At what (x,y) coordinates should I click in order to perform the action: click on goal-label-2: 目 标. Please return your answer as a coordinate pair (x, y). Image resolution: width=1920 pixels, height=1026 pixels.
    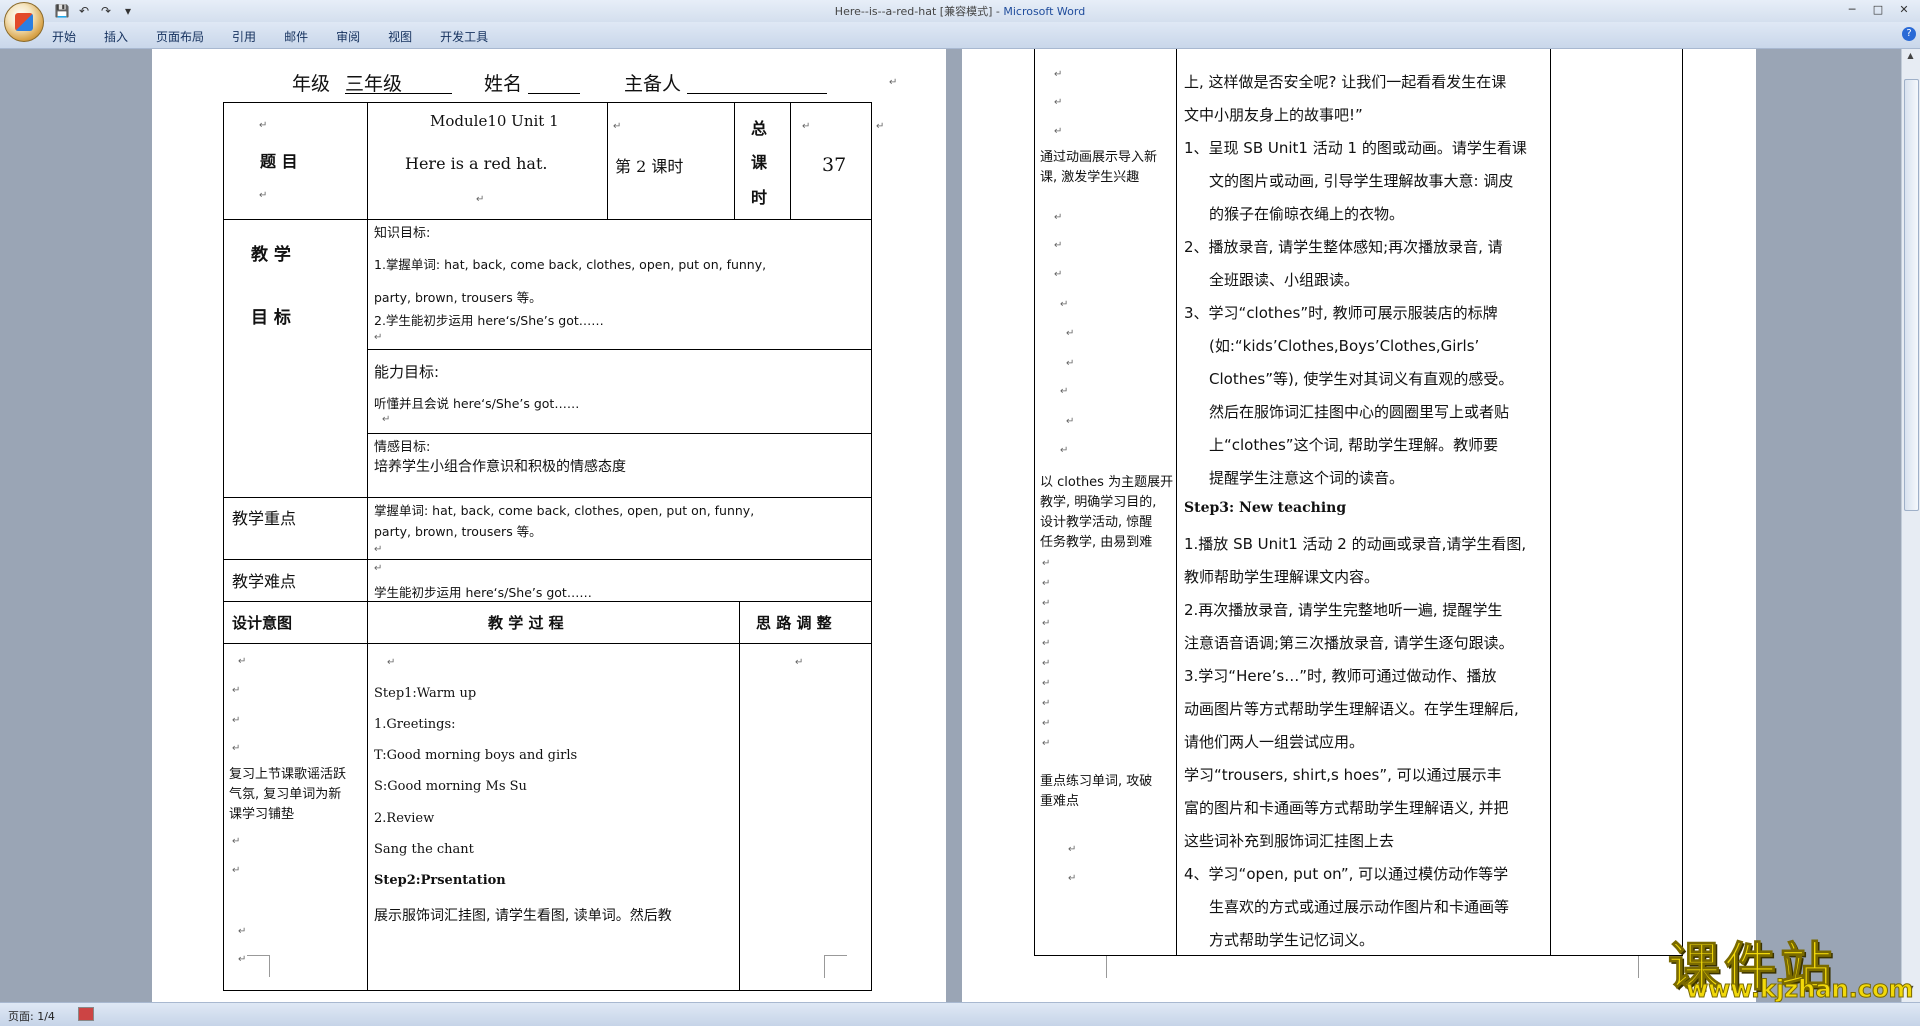
    Looking at the image, I should click on (271, 318).